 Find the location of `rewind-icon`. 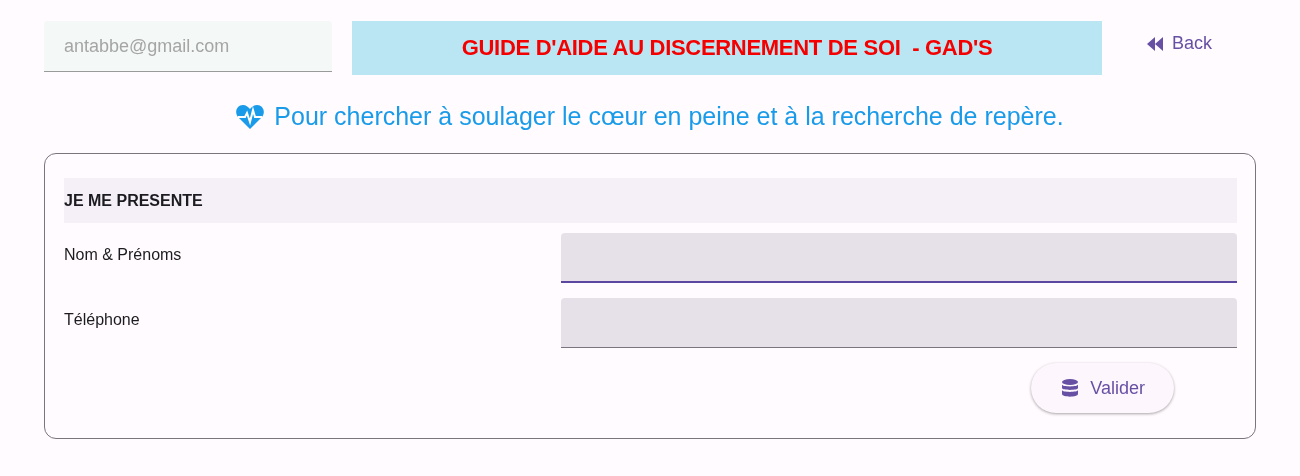

rewind-icon is located at coordinates (1154, 43).